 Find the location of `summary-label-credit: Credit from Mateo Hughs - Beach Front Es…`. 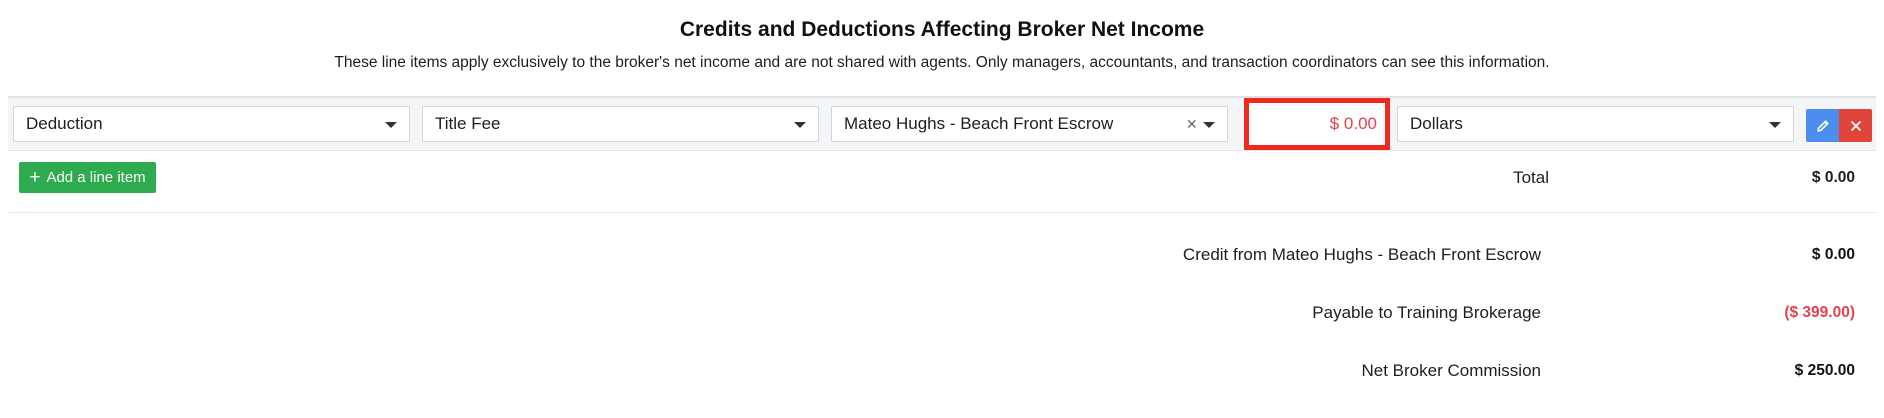

summary-label-credit: Credit from Mateo Hughs - Beach Front Es… is located at coordinates (1361, 254).